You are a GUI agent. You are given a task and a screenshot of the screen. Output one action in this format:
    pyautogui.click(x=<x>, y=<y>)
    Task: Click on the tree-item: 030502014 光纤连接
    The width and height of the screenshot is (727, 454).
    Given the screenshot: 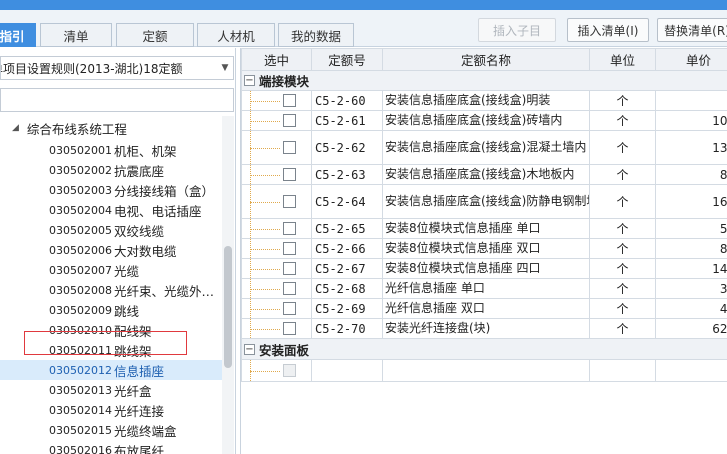 What is the action you would take?
    pyautogui.click(x=111, y=410)
    